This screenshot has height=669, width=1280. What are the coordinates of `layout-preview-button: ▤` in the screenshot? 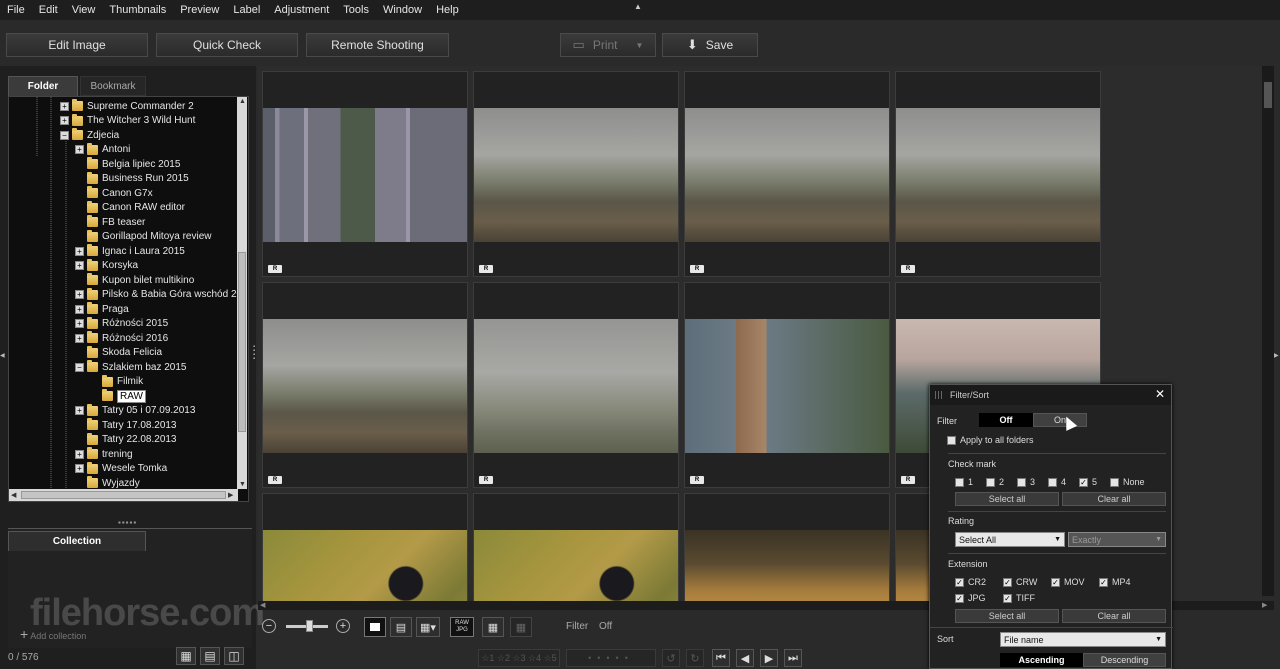 It's located at (210, 656).